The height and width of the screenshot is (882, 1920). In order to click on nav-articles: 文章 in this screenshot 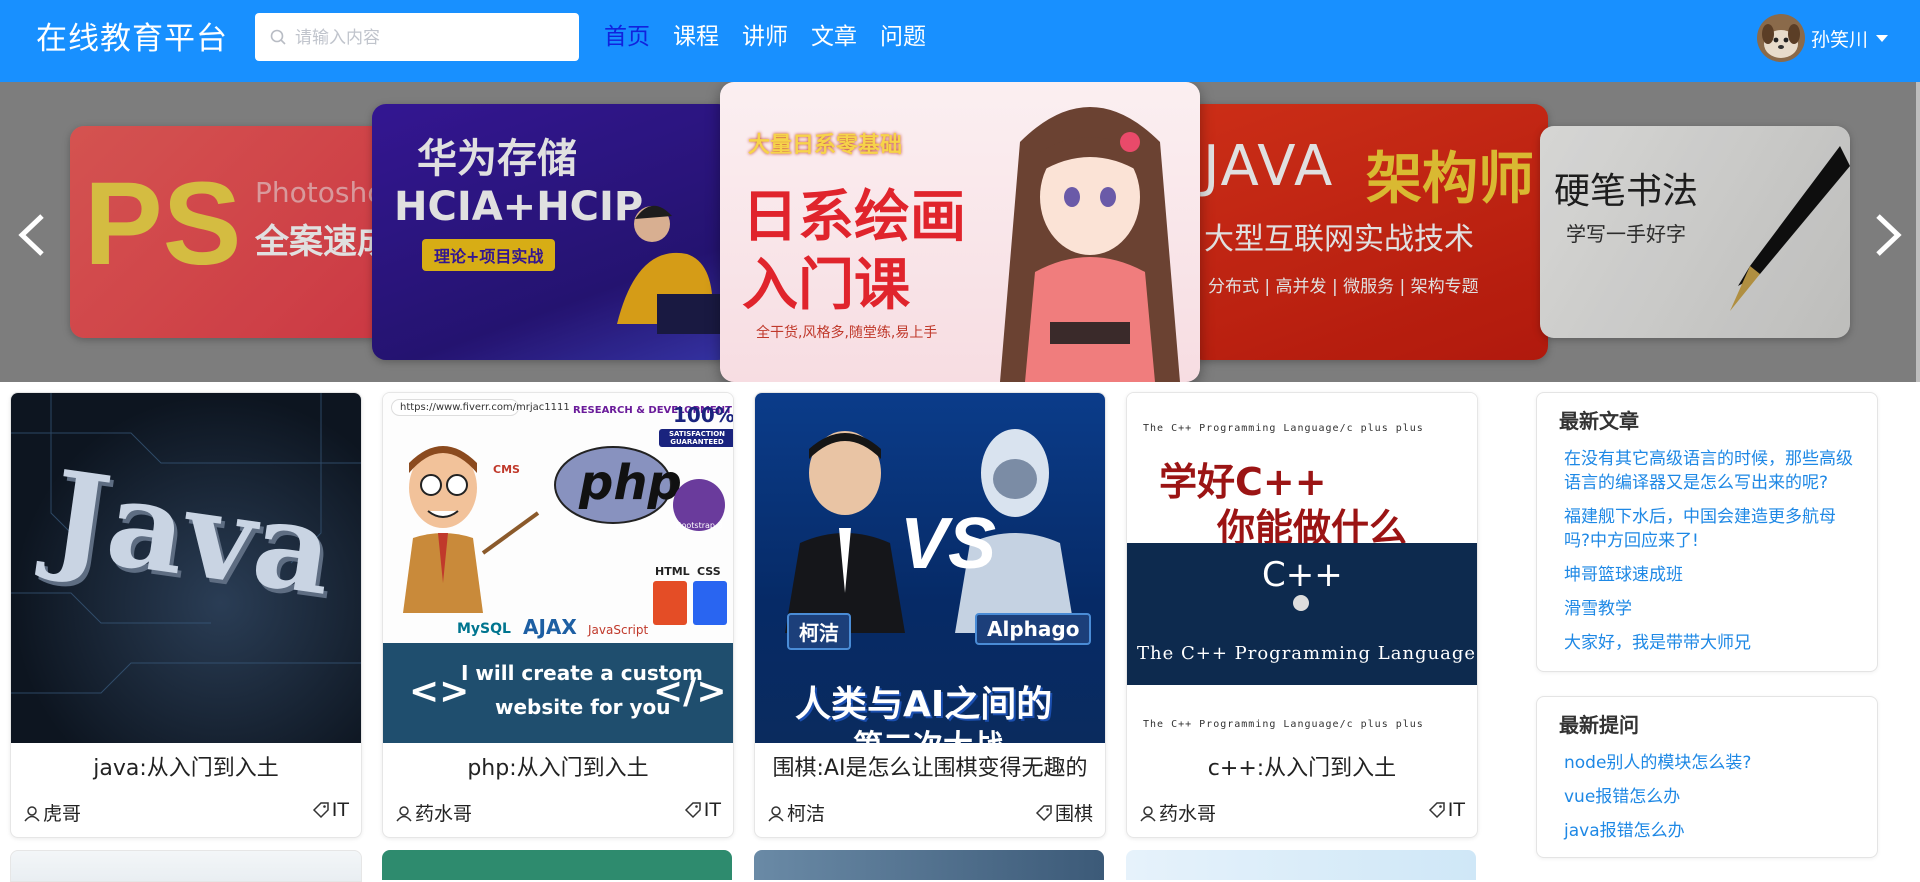, I will do `click(834, 37)`.